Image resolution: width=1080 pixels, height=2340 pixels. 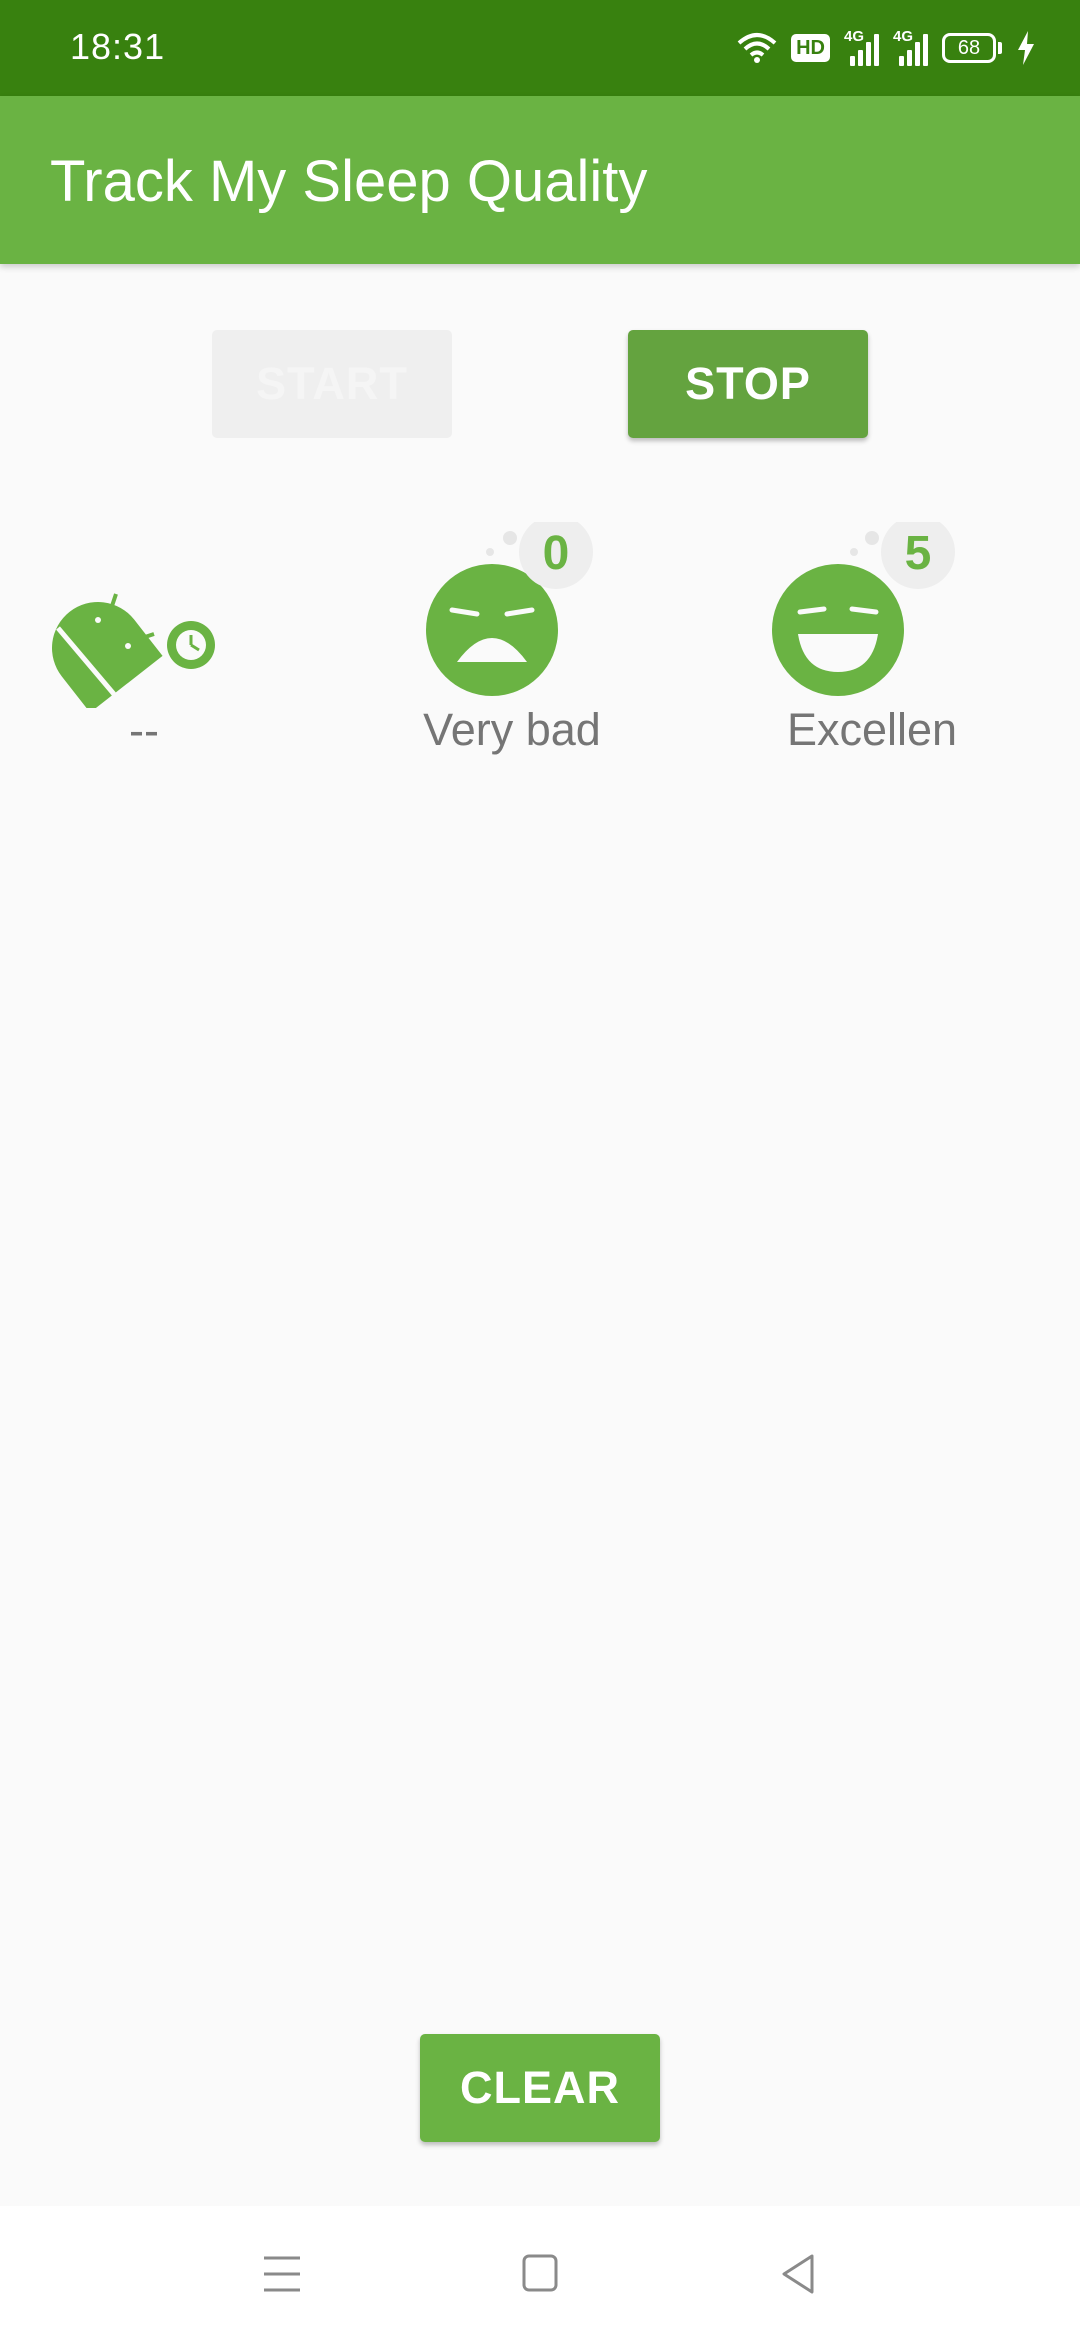 What do you see at coordinates (332, 384) in the screenshot?
I see `start-button: START` at bounding box center [332, 384].